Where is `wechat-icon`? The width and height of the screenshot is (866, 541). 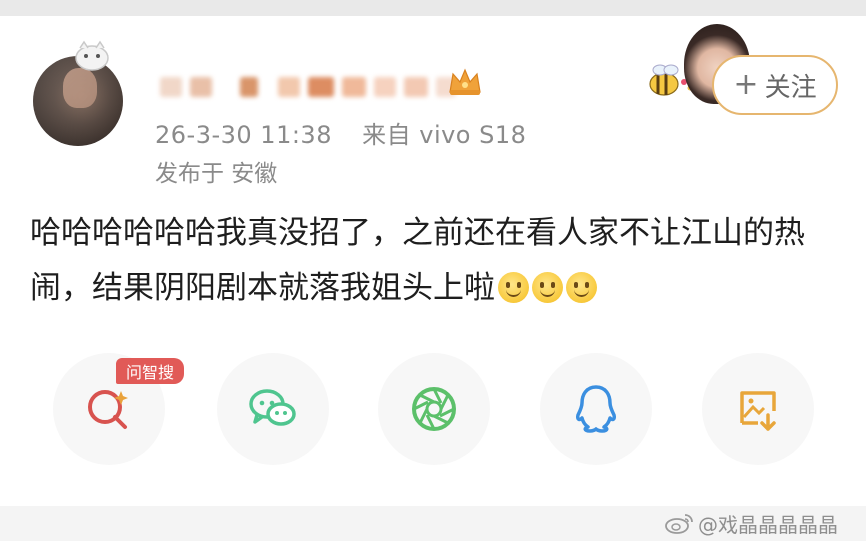
wechat-icon is located at coordinates (272, 407).